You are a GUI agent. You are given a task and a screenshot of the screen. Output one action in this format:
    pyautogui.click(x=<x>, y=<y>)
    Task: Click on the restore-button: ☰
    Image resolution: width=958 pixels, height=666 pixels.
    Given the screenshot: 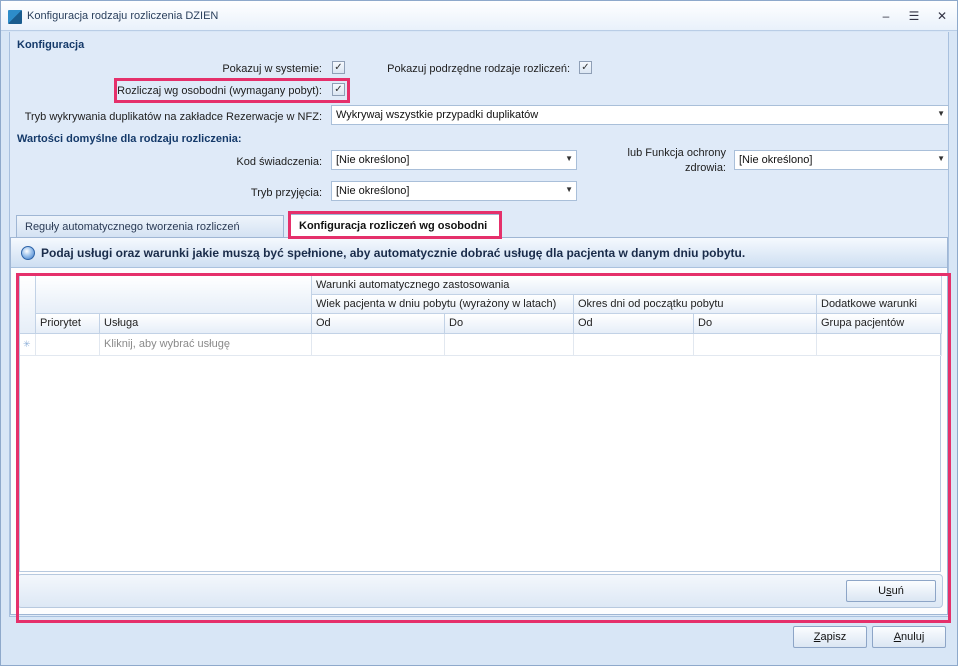 What is the action you would take?
    pyautogui.click(x=914, y=16)
    